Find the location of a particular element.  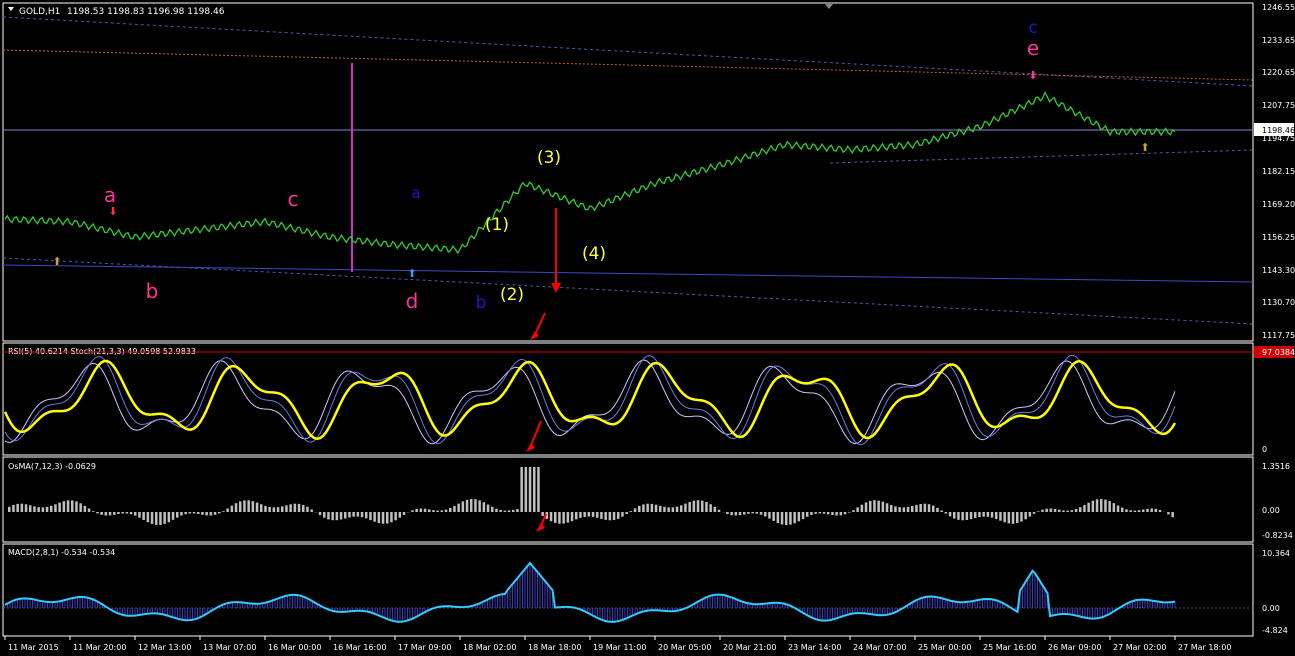

wave-label-b-blue: b is located at coordinates (481, 303).